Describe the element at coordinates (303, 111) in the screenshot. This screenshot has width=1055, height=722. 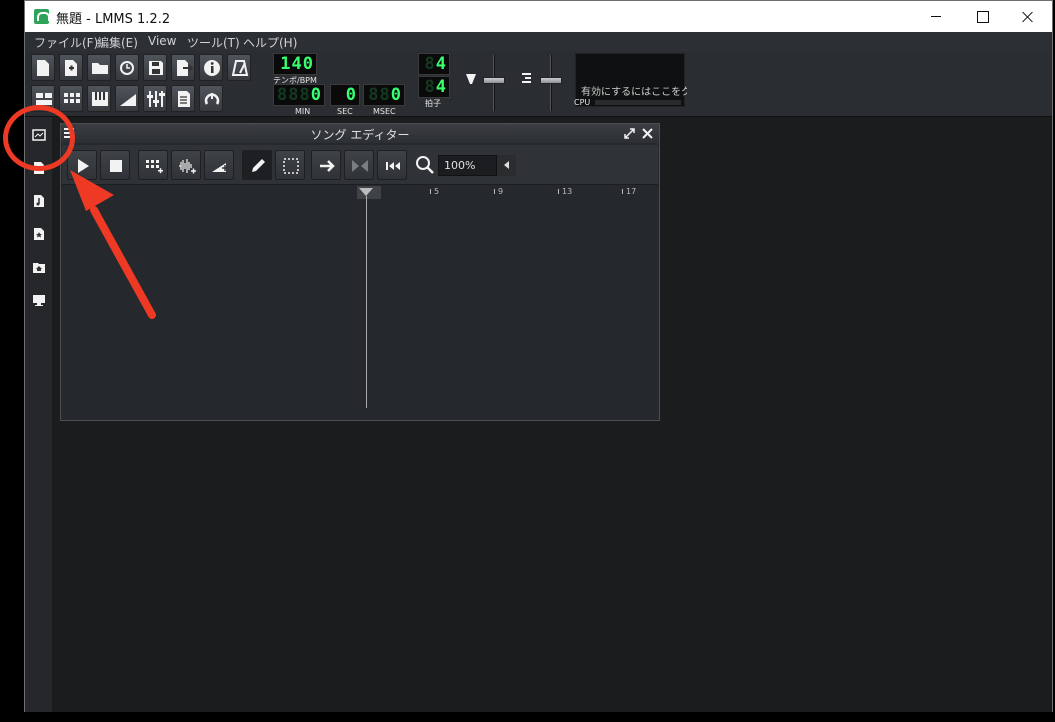
I see `time-min-label: MIN` at that location.